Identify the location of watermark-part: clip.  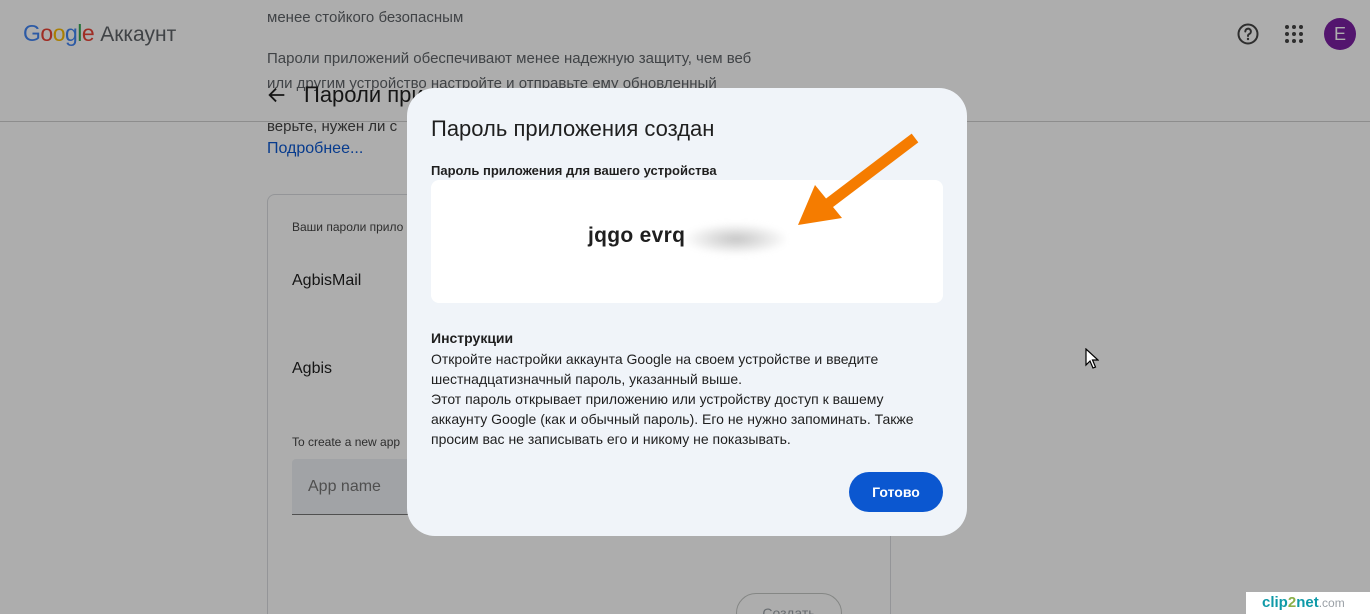
(1275, 602).